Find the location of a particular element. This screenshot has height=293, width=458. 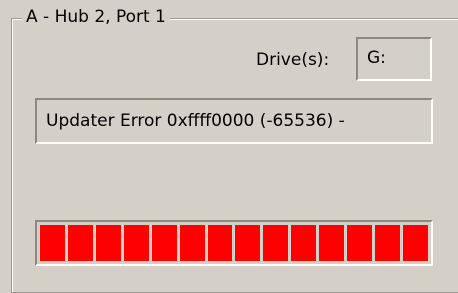

drive-label: Drive(s): is located at coordinates (293, 60).